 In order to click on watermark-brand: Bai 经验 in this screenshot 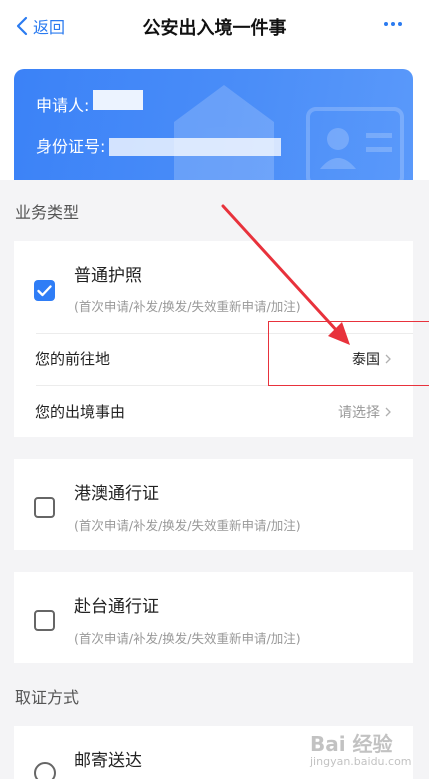, I will do `click(351, 744)`.